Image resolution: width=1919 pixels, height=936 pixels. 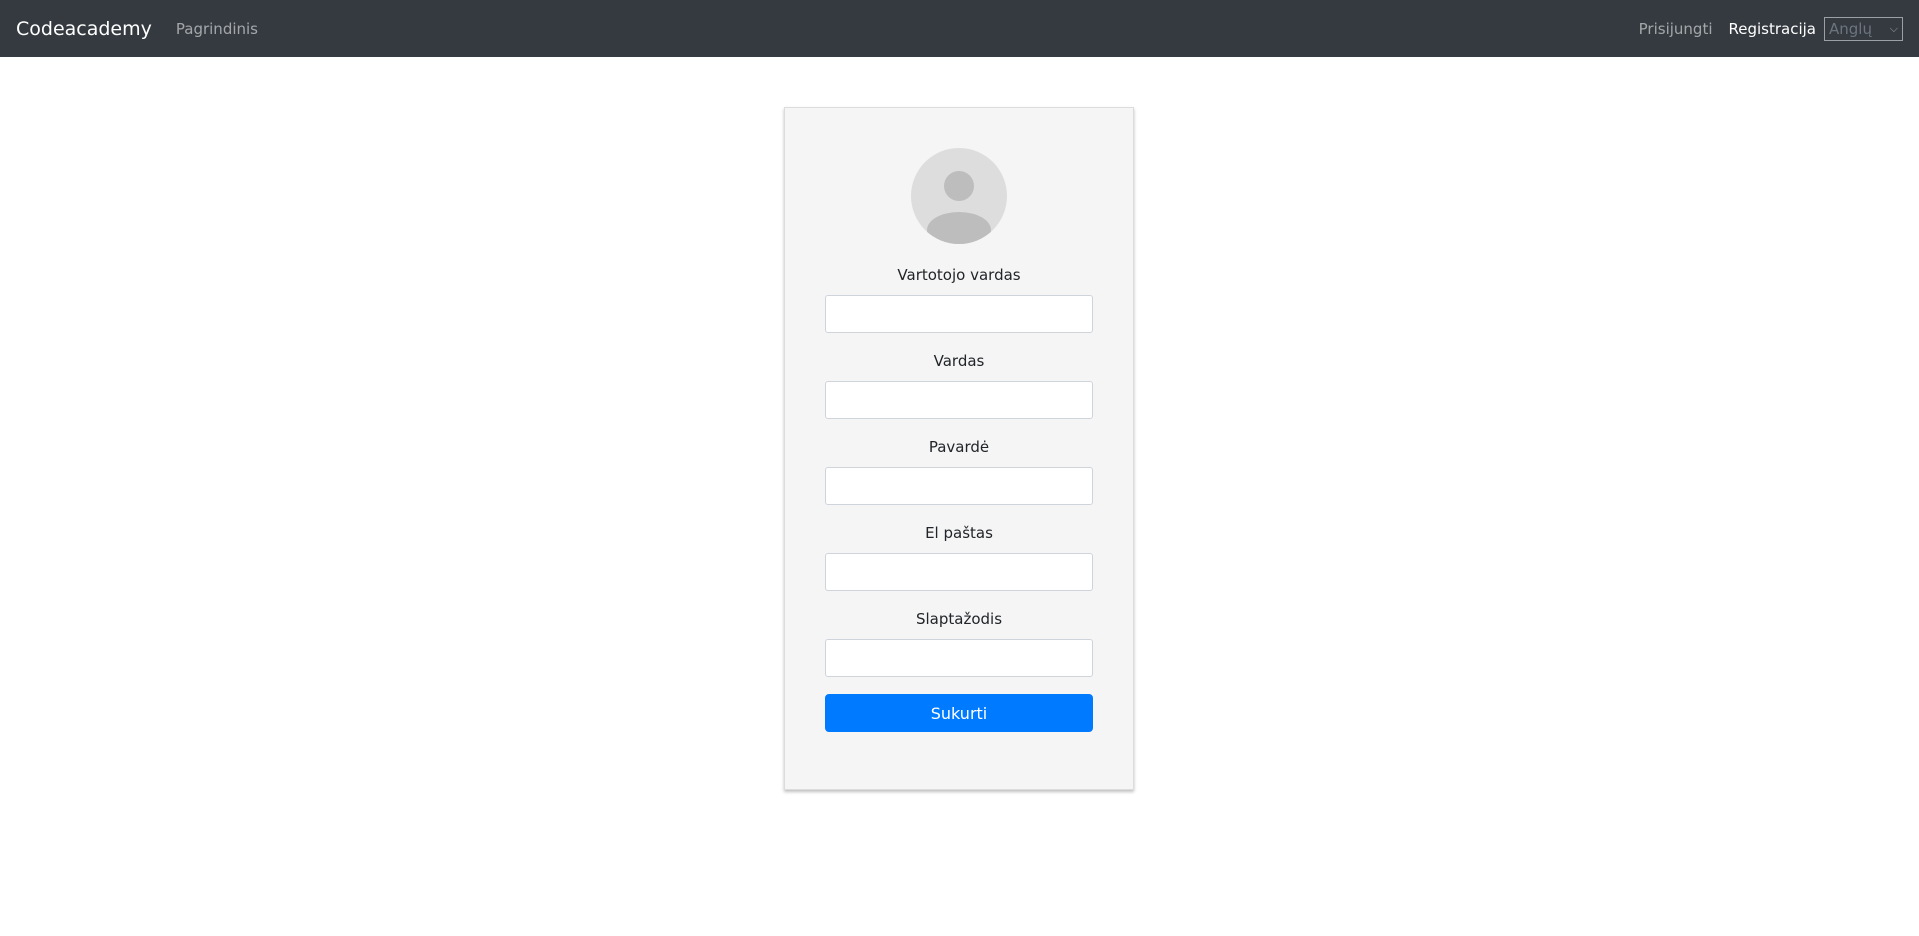 I want to click on last-name-label: Pavardė, so click(x=959, y=447).